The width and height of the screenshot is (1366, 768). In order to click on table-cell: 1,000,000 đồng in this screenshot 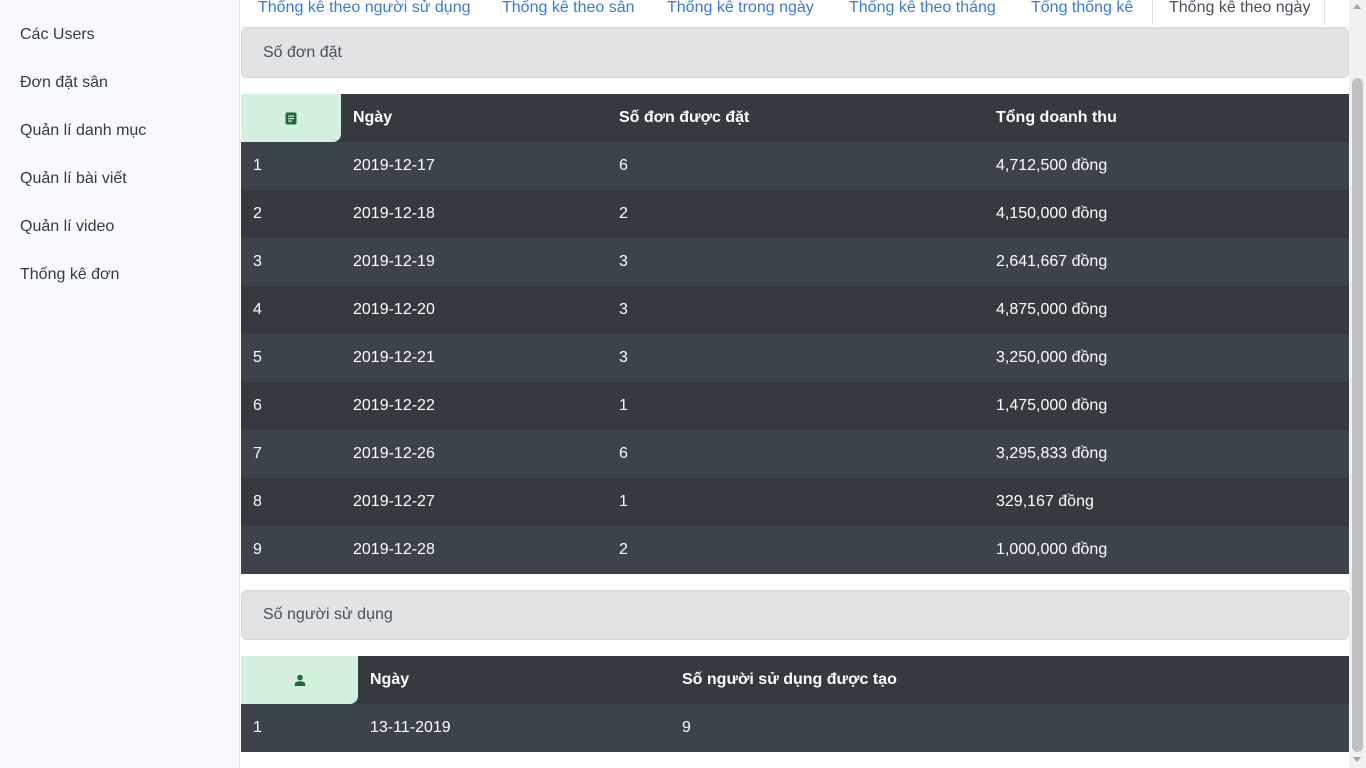, I will do `click(1052, 549)`.